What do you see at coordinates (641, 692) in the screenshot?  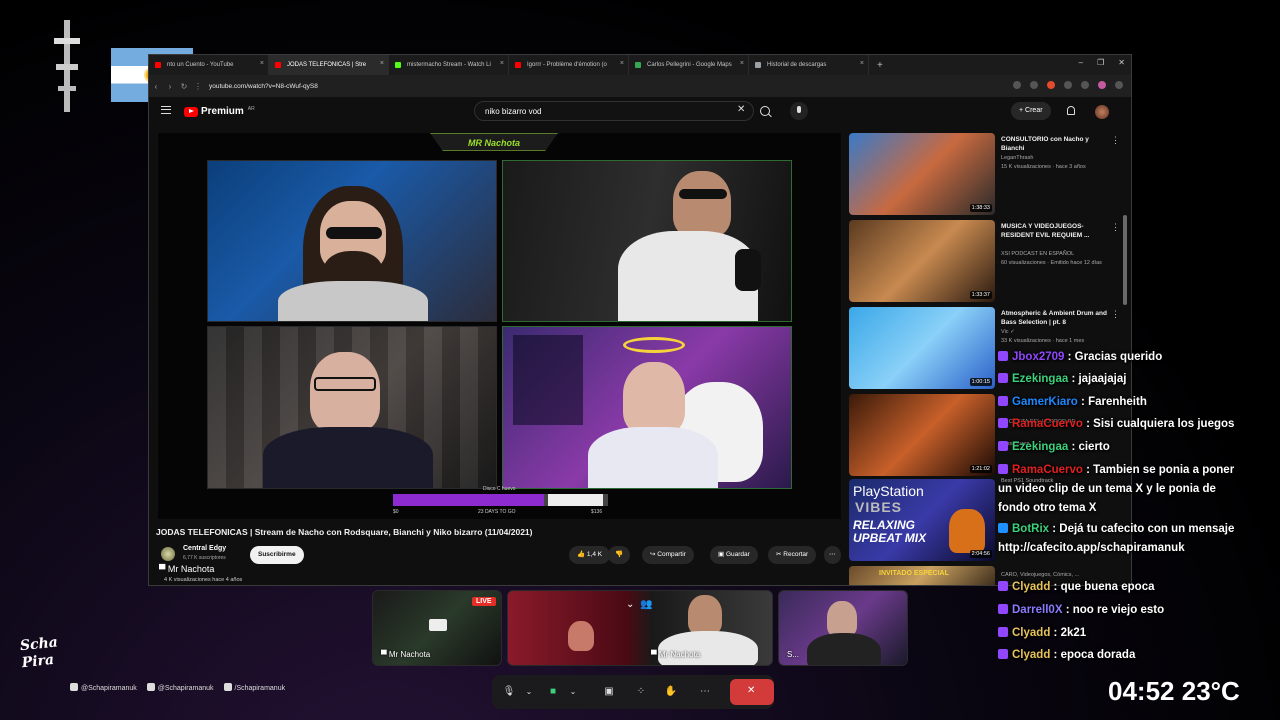 I see `layout-icon: ⁘` at bounding box center [641, 692].